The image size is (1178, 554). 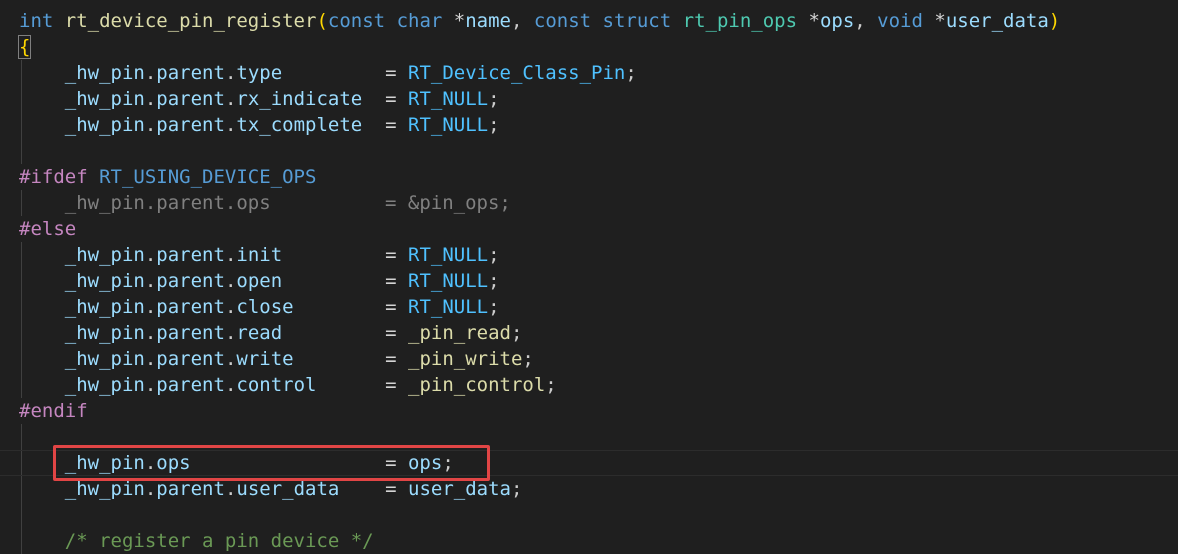 I want to click on open-paren: (, so click(x=322, y=21).